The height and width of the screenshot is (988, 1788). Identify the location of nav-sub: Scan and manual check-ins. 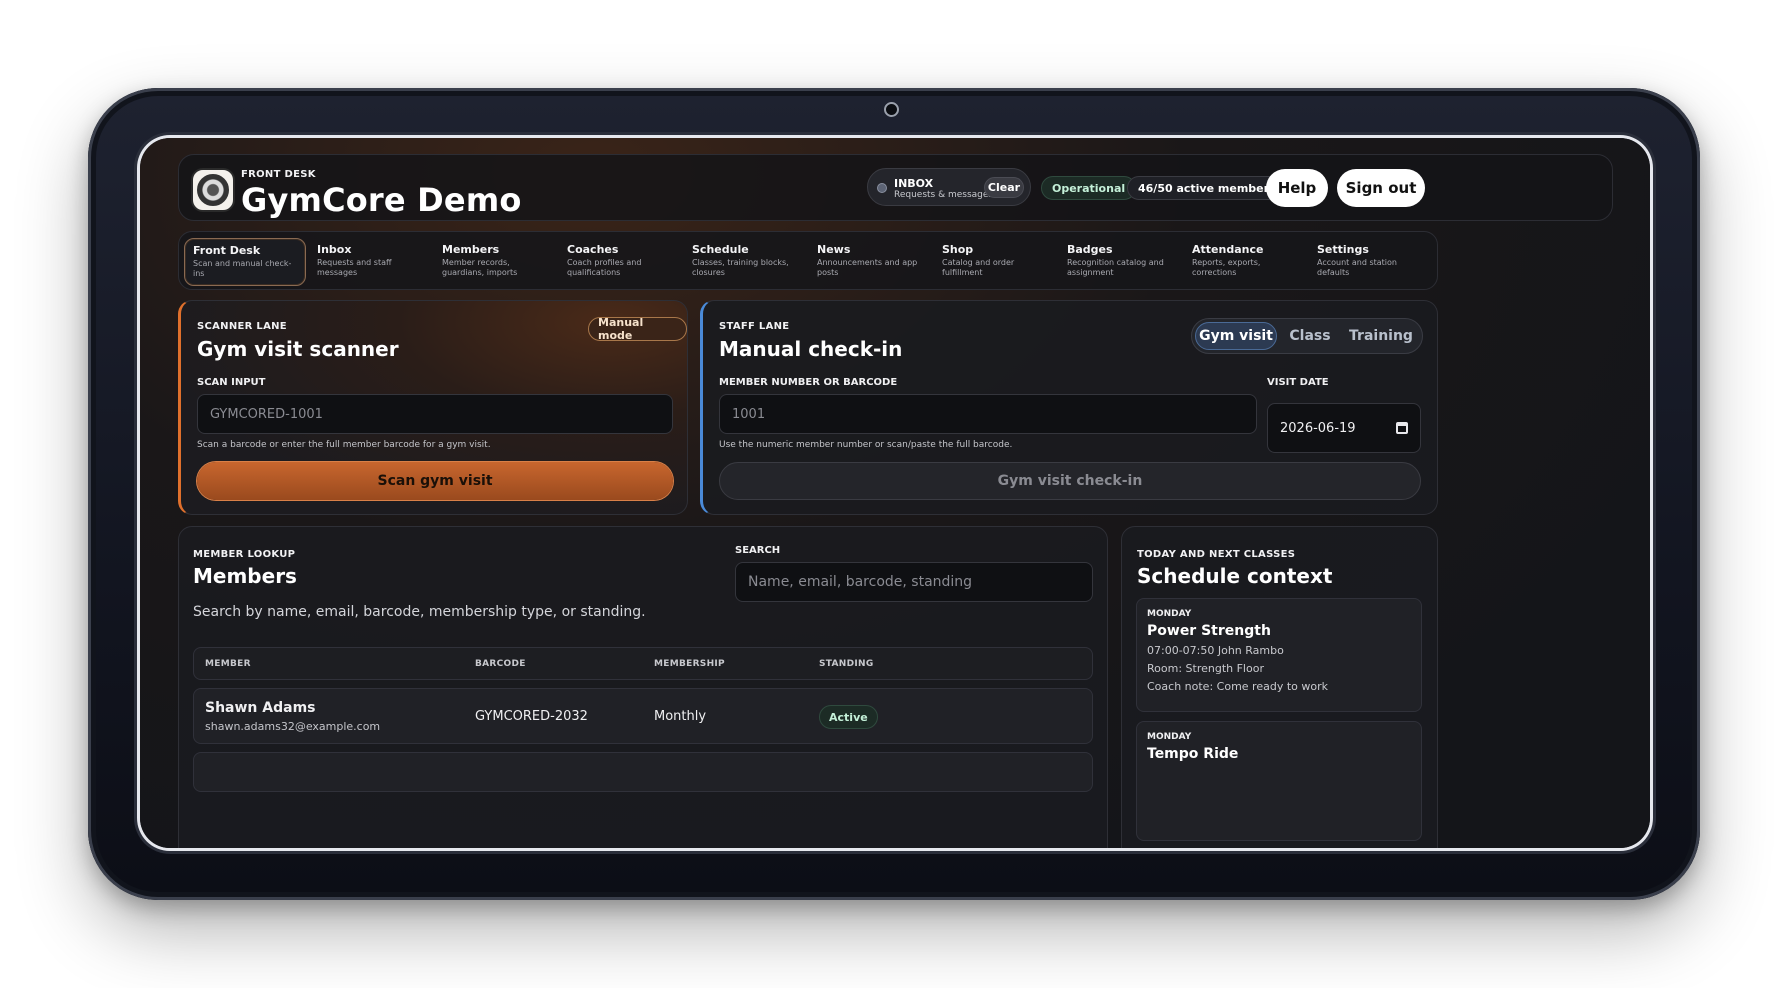
(242, 268).